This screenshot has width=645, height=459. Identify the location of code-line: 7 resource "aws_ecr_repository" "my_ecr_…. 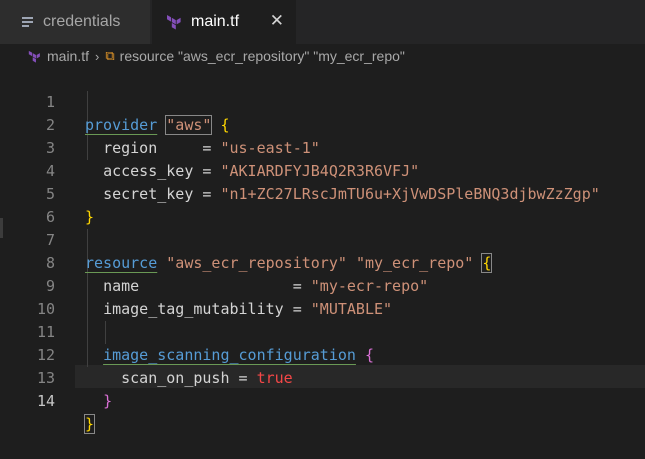
(322, 239).